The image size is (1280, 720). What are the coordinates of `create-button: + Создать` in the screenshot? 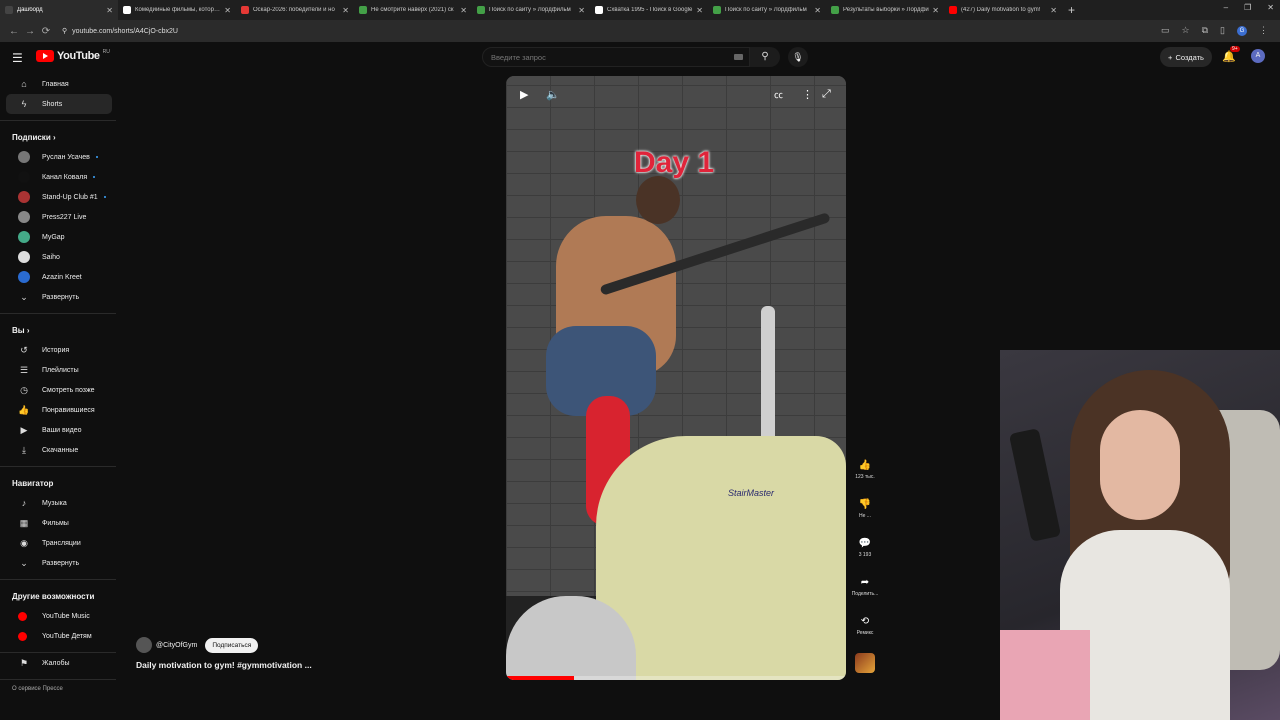 It's located at (1186, 57).